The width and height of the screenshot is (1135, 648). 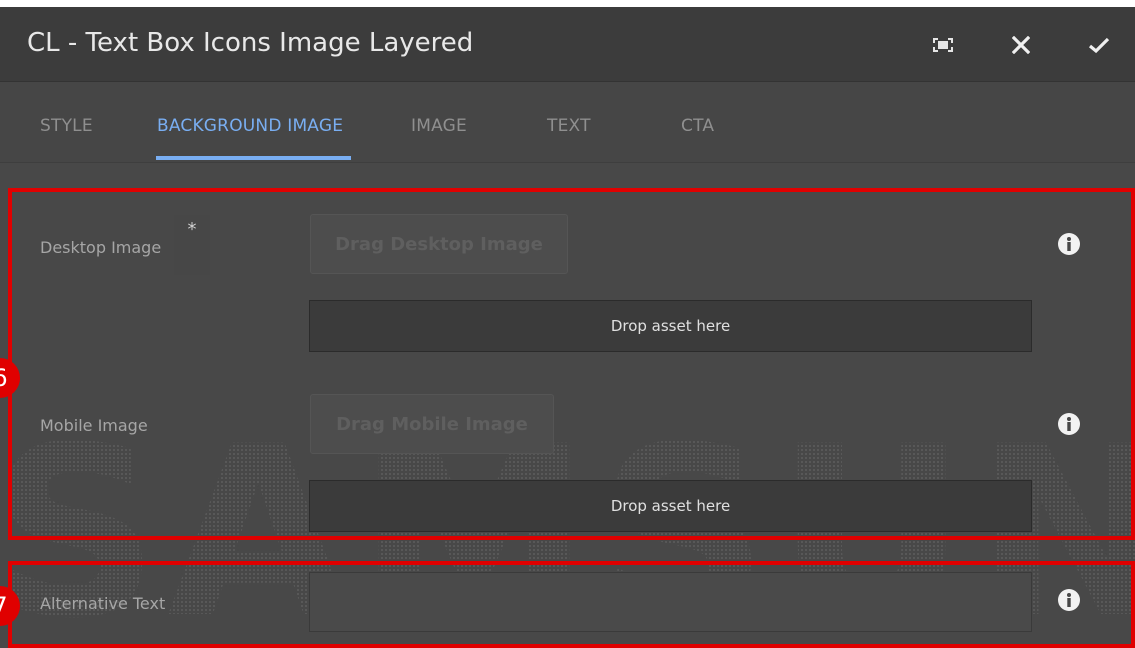 I want to click on top-strip, so click(x=567, y=3).